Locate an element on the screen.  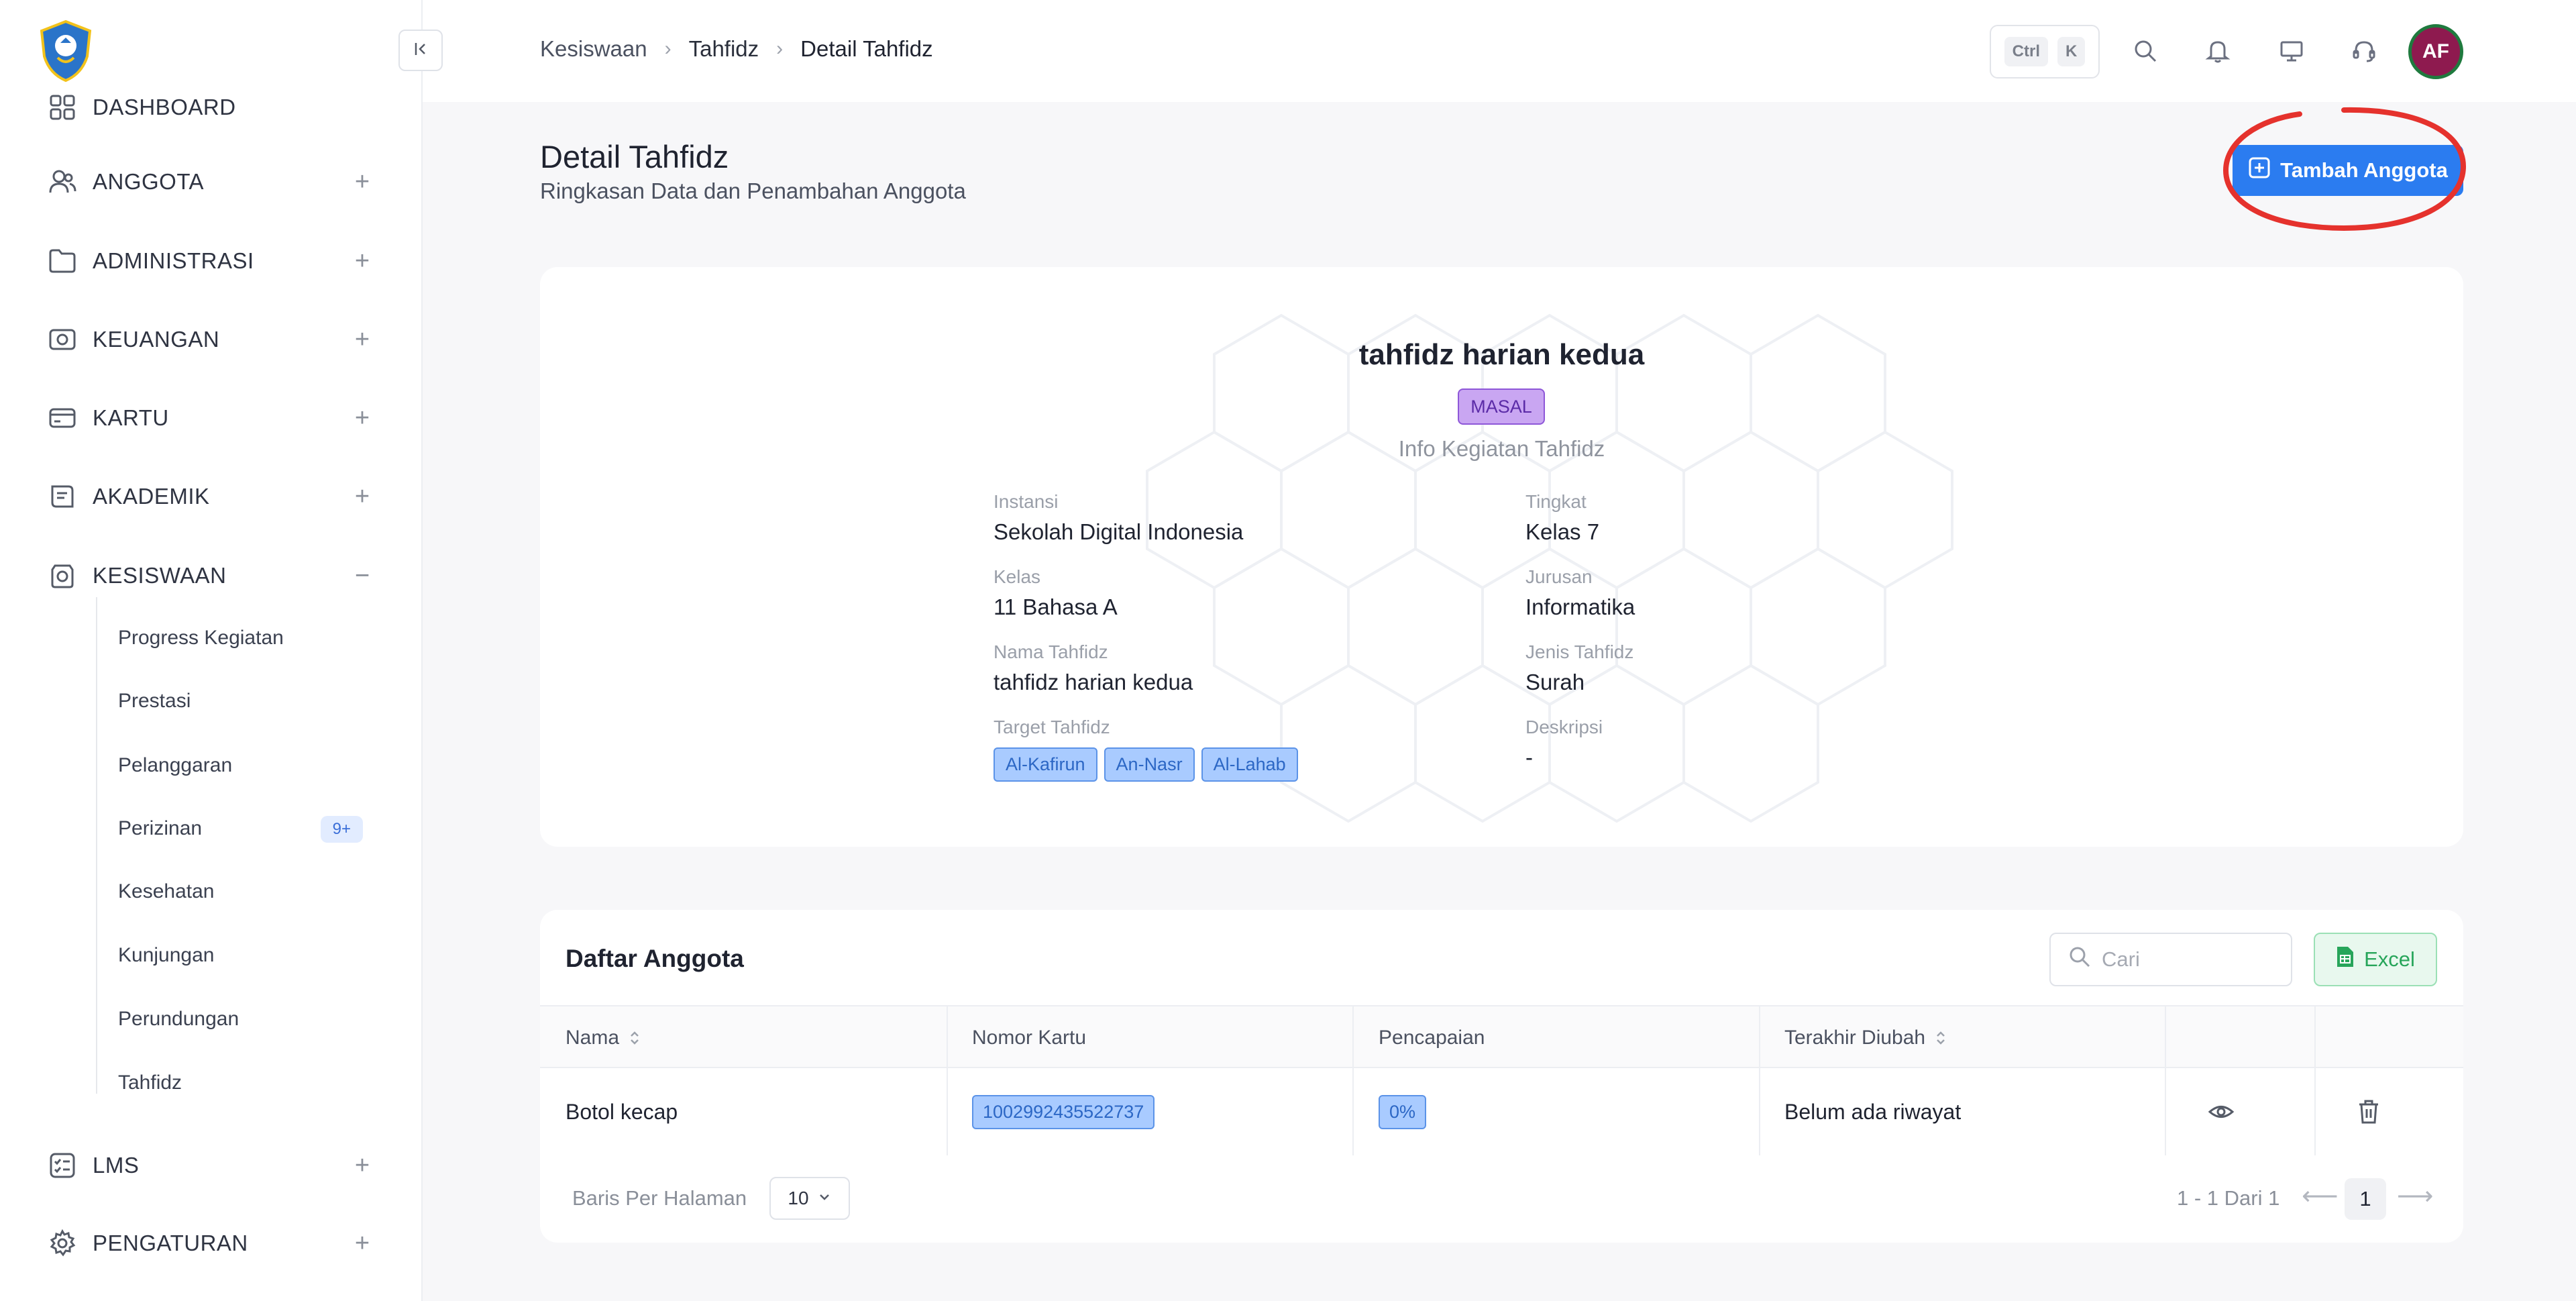
column-header-nama: Nama is located at coordinates (603, 1038).